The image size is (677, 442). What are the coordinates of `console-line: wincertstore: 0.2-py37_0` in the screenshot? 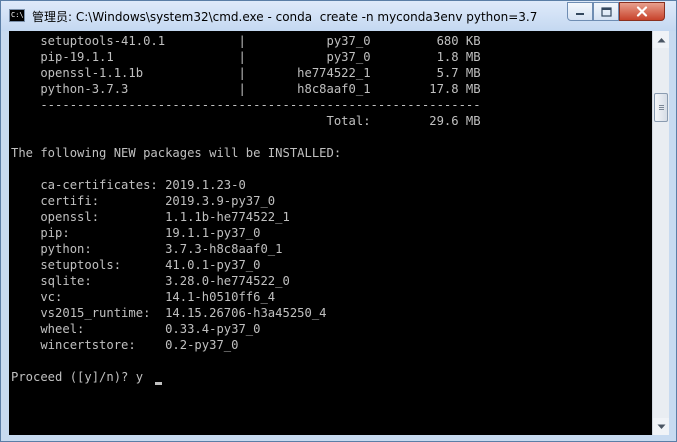 It's located at (125, 345).